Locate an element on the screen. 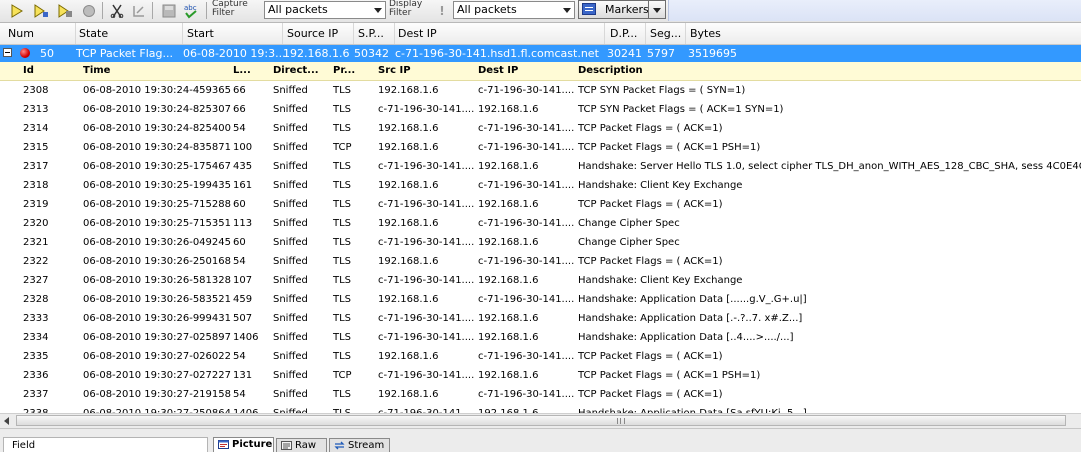  horizontal-scrollbar is located at coordinates (540, 420).